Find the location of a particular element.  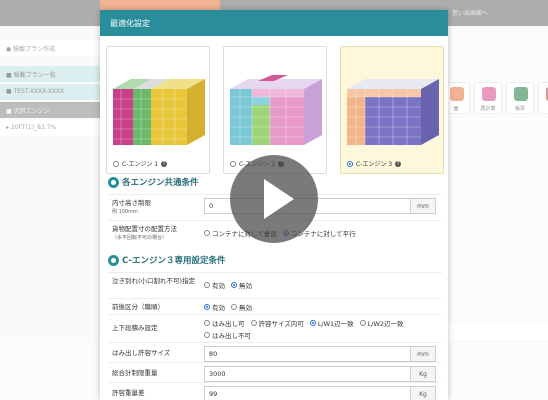

total-weight-input: 3000 is located at coordinates (307, 374).